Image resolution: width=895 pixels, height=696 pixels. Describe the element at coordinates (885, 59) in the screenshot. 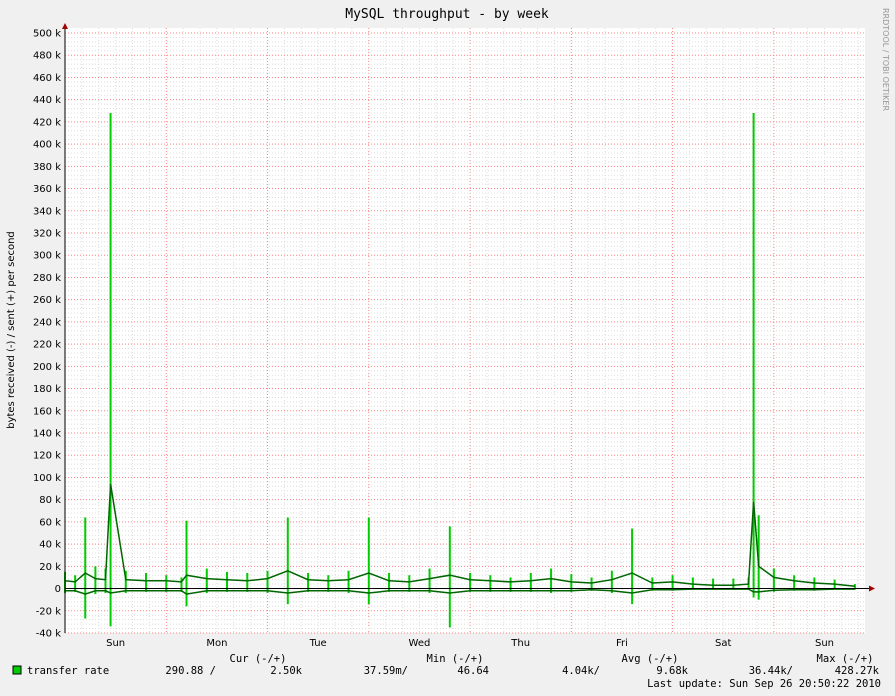

I see `watermark: RRDTOOL / TOBI OETIKER` at that location.